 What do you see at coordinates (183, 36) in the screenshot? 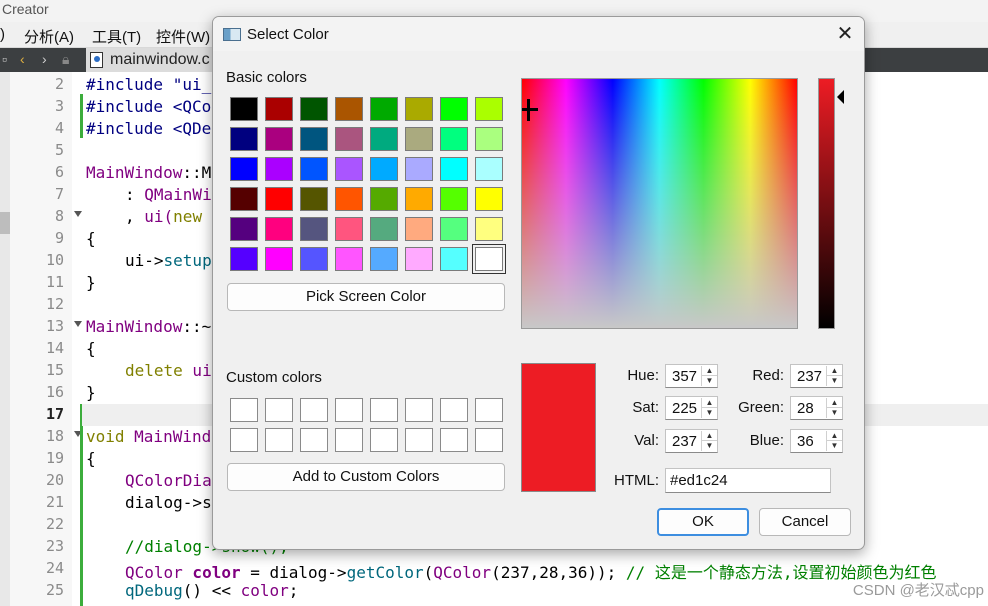
I see `menu-item-controls: 控件(W)` at bounding box center [183, 36].